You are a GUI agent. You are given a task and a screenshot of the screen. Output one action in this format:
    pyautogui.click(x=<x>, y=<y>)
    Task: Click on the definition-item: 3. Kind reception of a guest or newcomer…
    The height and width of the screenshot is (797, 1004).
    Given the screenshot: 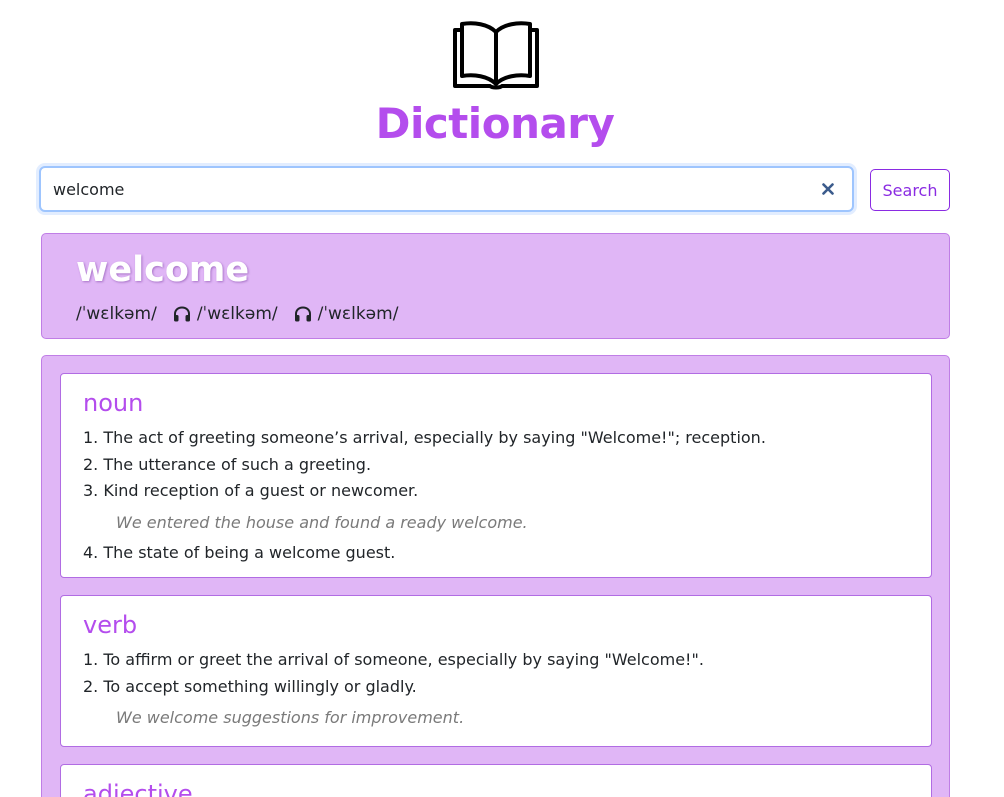 What is the action you would take?
    pyautogui.click(x=251, y=490)
    